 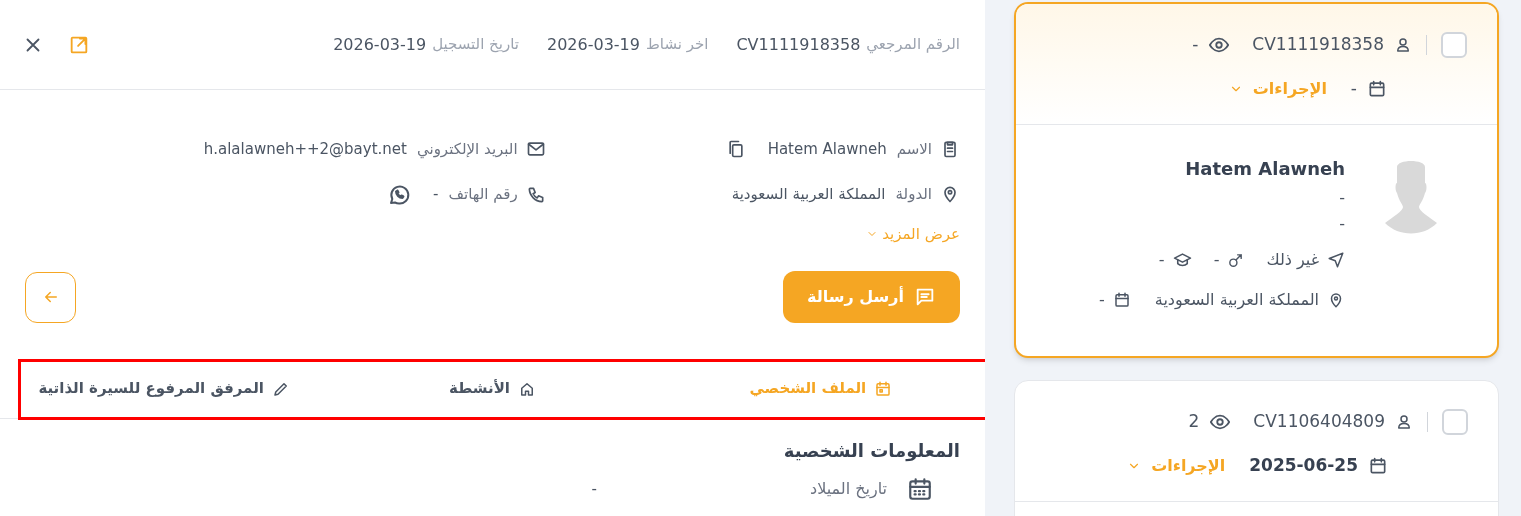 What do you see at coordinates (1195, 45) in the screenshot?
I see `view-count: -` at bounding box center [1195, 45].